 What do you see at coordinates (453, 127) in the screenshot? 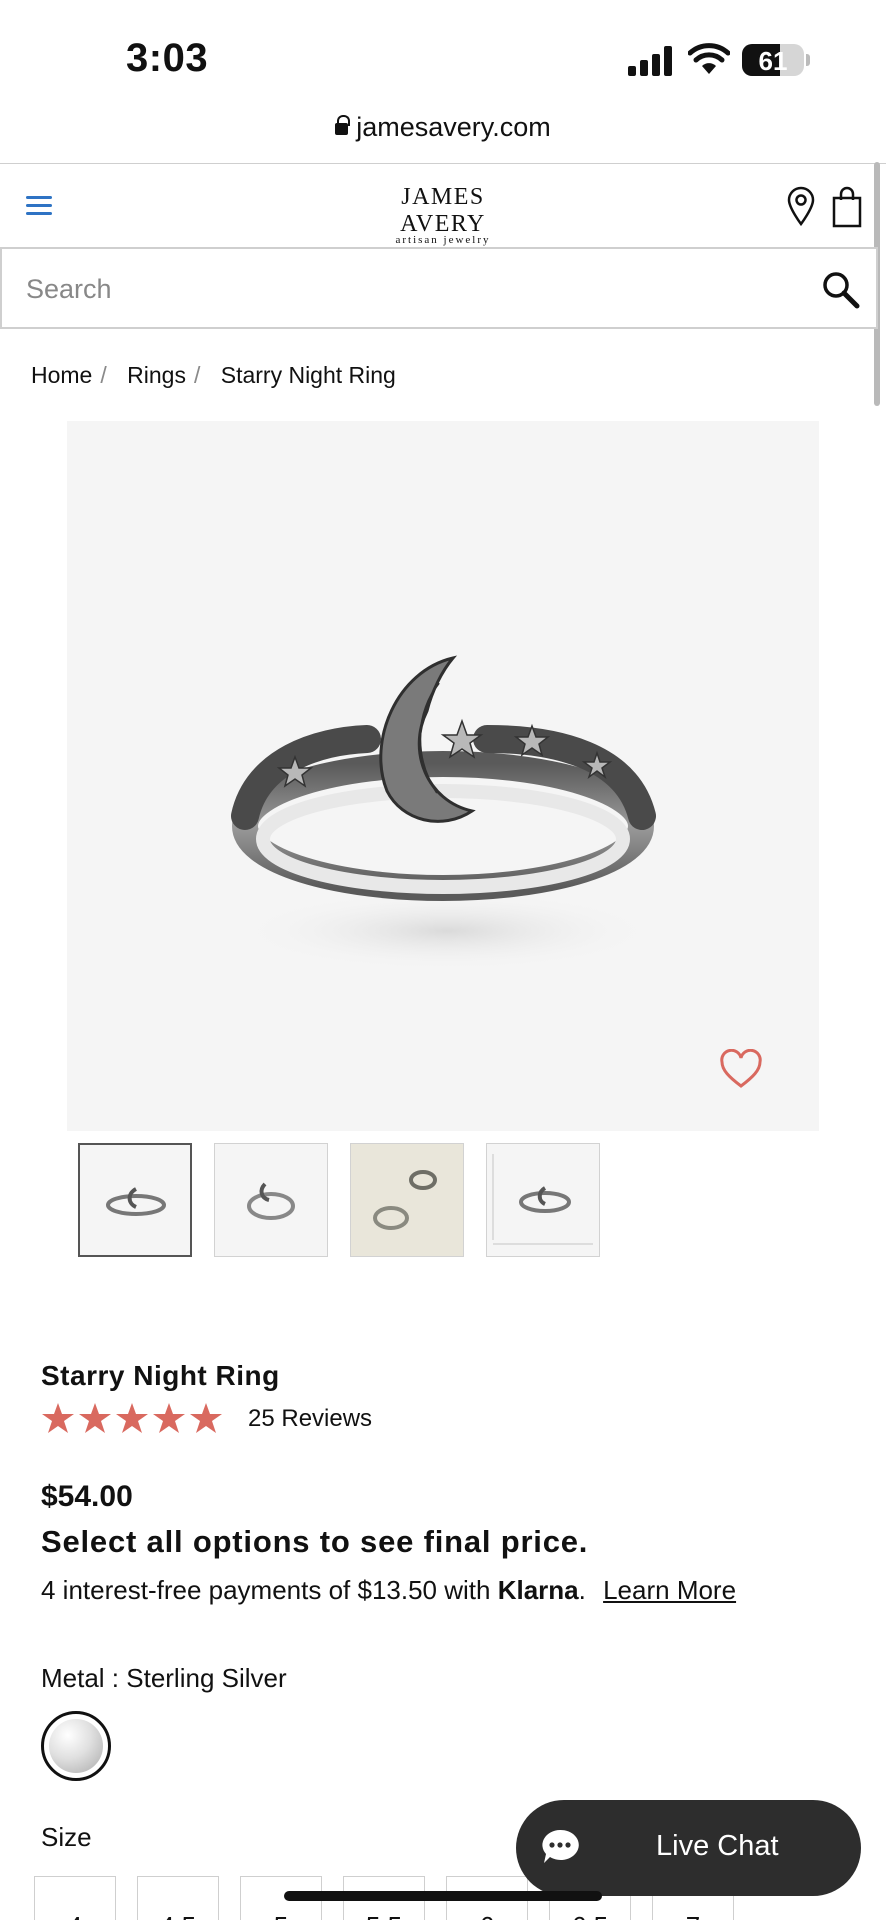
I see `url-text: jamesavery.com` at bounding box center [453, 127].